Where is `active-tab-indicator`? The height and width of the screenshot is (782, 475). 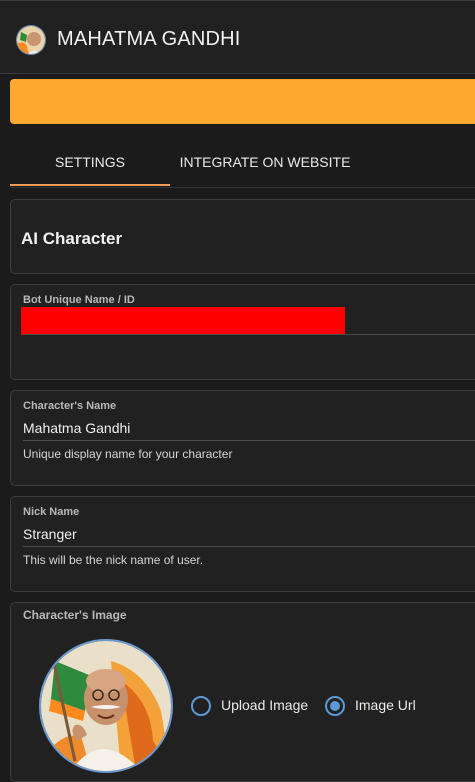
active-tab-indicator is located at coordinates (90, 185).